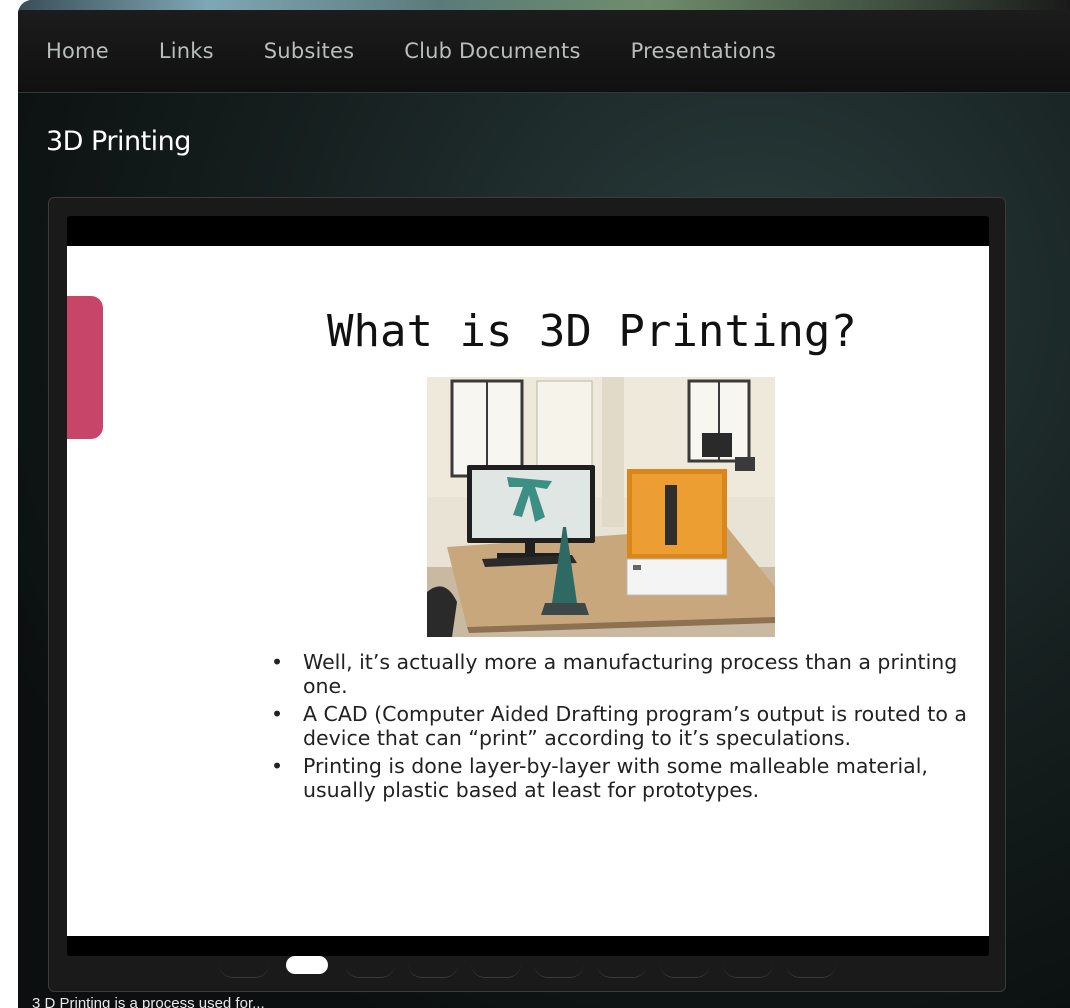 Image resolution: width=1070 pixels, height=1008 pixels. What do you see at coordinates (492, 51) in the screenshot?
I see `nav-item-club-documents: Club Documents` at bounding box center [492, 51].